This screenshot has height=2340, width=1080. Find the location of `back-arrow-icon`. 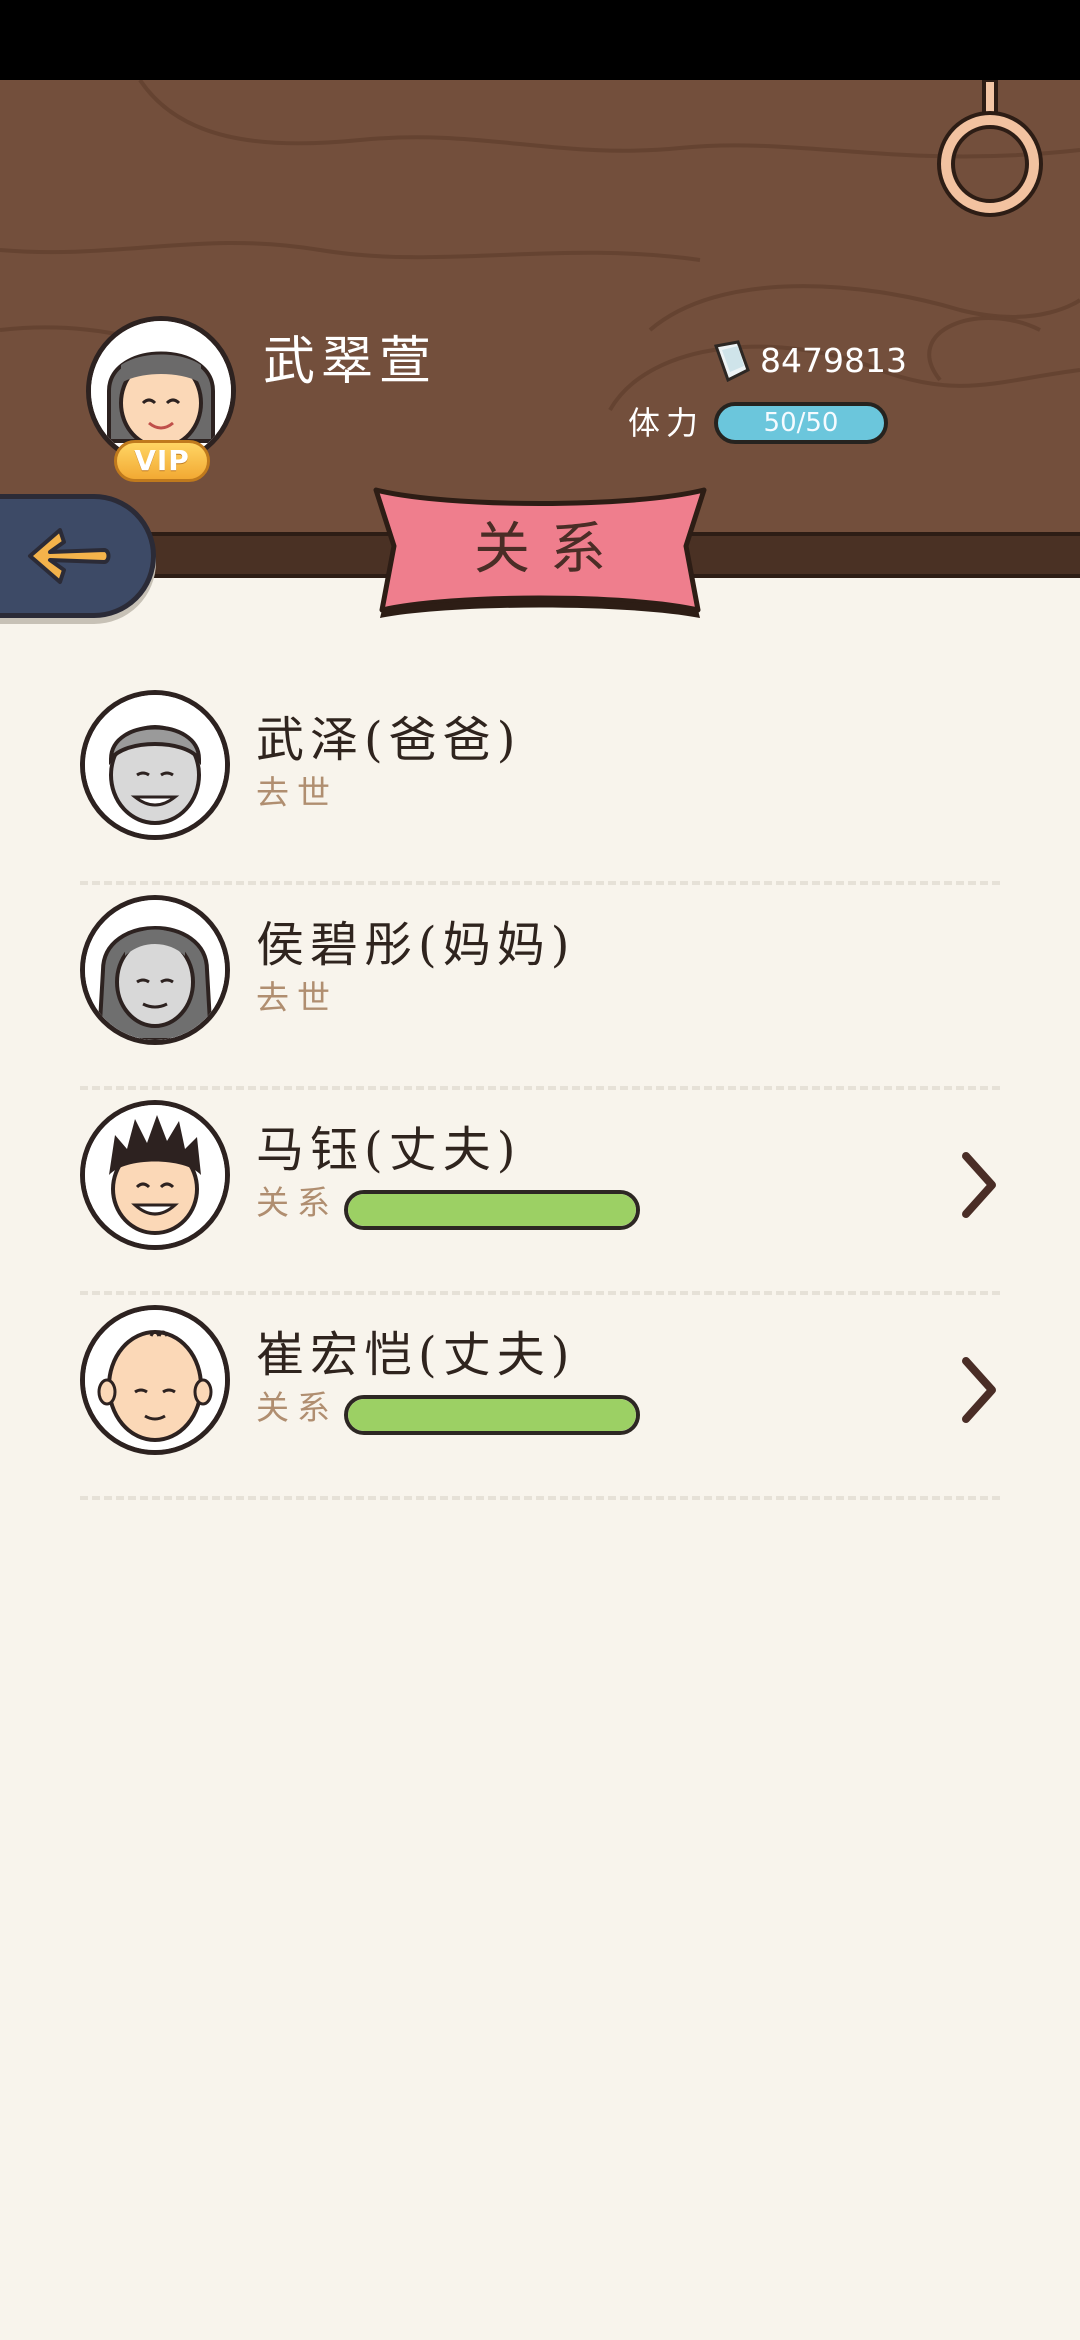

back-arrow-icon is located at coordinates (69, 556).